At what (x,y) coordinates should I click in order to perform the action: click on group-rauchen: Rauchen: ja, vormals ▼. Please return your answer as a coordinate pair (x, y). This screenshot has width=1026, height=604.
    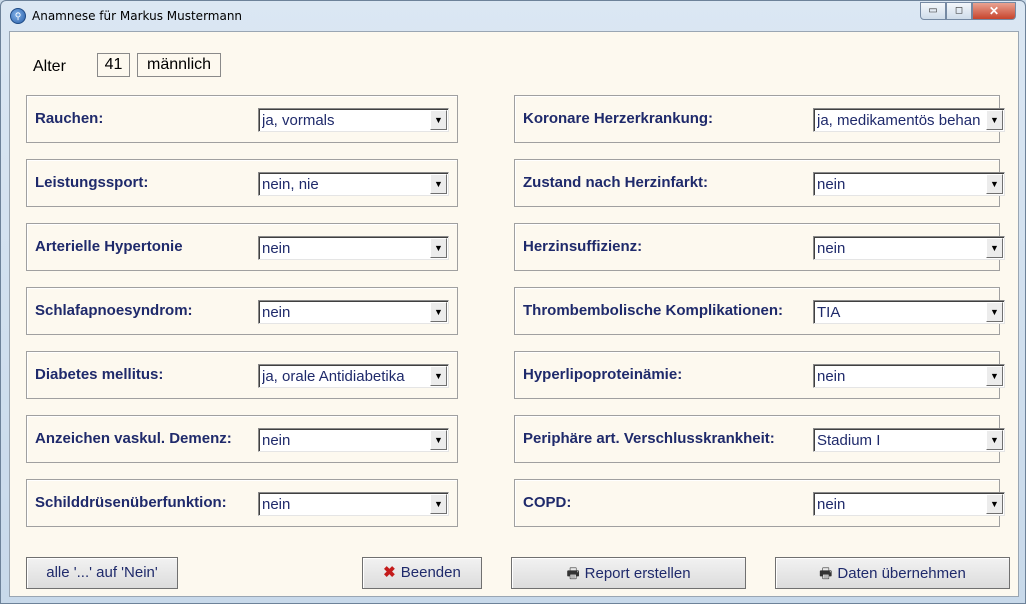
    Looking at the image, I should click on (242, 119).